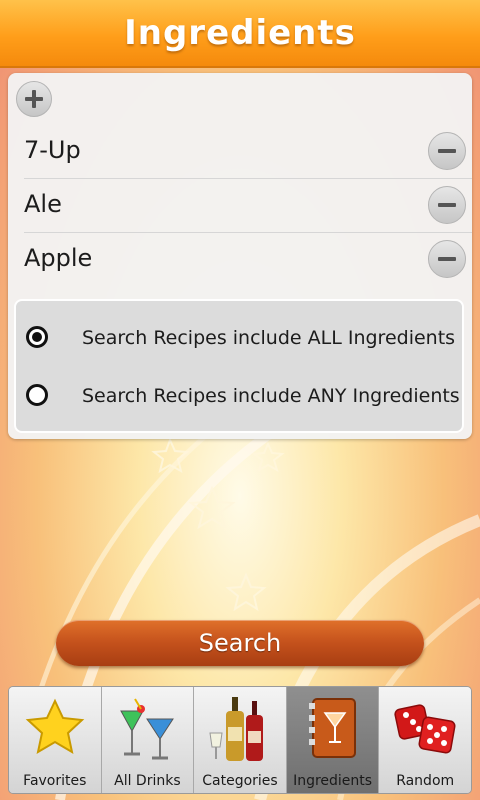 This screenshot has height=800, width=480. I want to click on title-bar: Ingredients, so click(240, 34).